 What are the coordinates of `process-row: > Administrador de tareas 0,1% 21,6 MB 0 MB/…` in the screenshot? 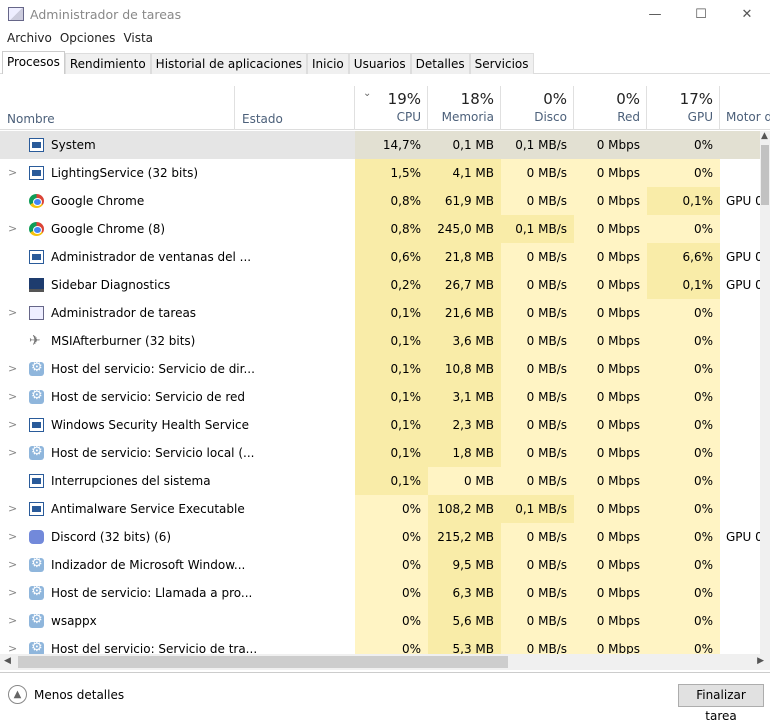 It's located at (380, 313).